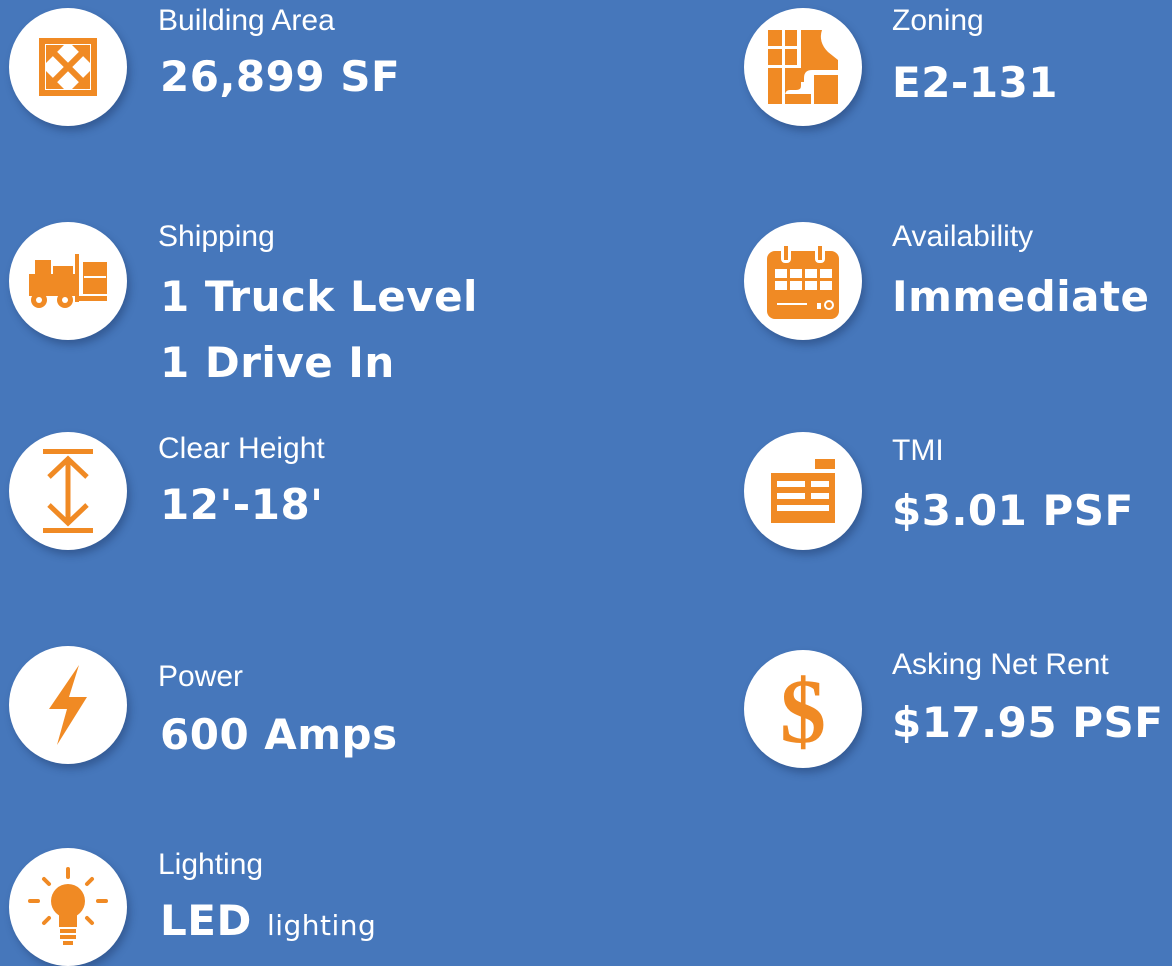 The height and width of the screenshot is (966, 1172). I want to click on availability-label: Availability, so click(963, 236).